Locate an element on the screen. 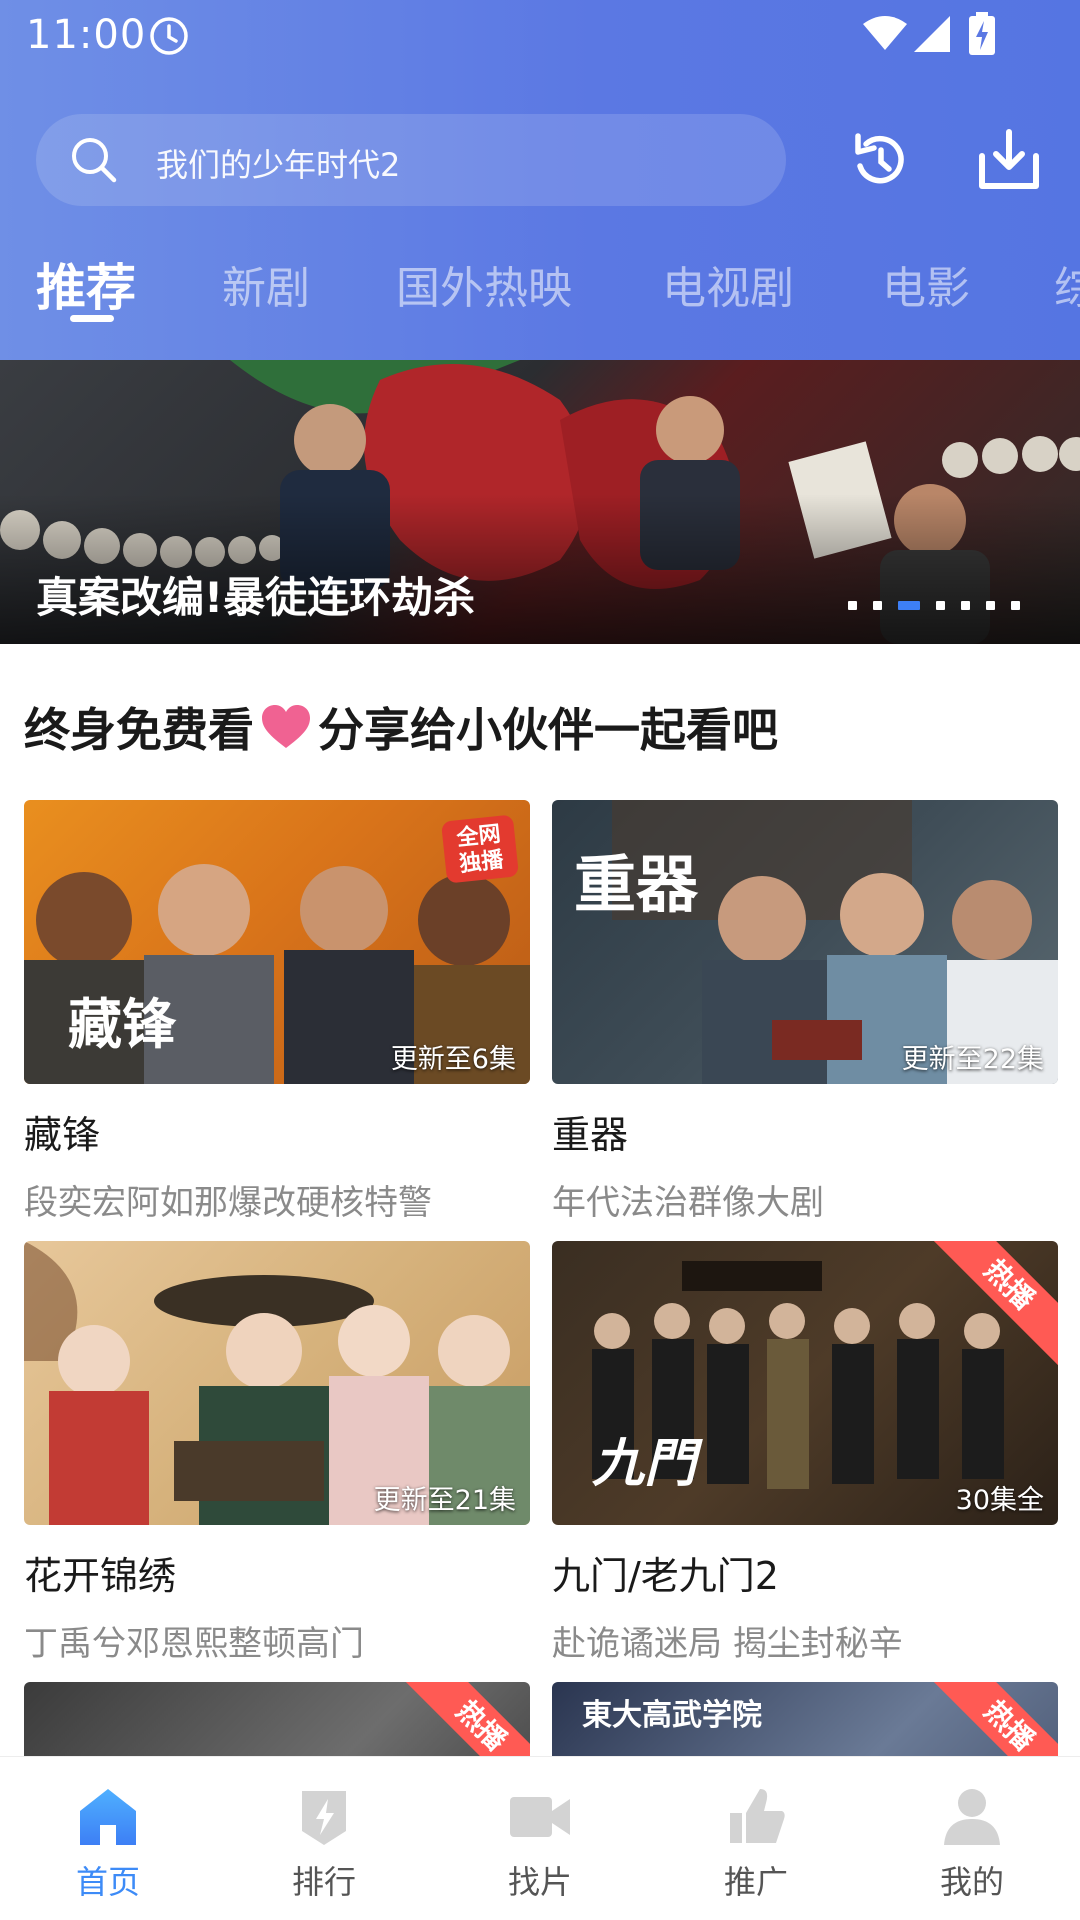 Image resolution: width=1080 pixels, height=1920 pixels. nav-ranking: 排行 is located at coordinates (324, 1838).